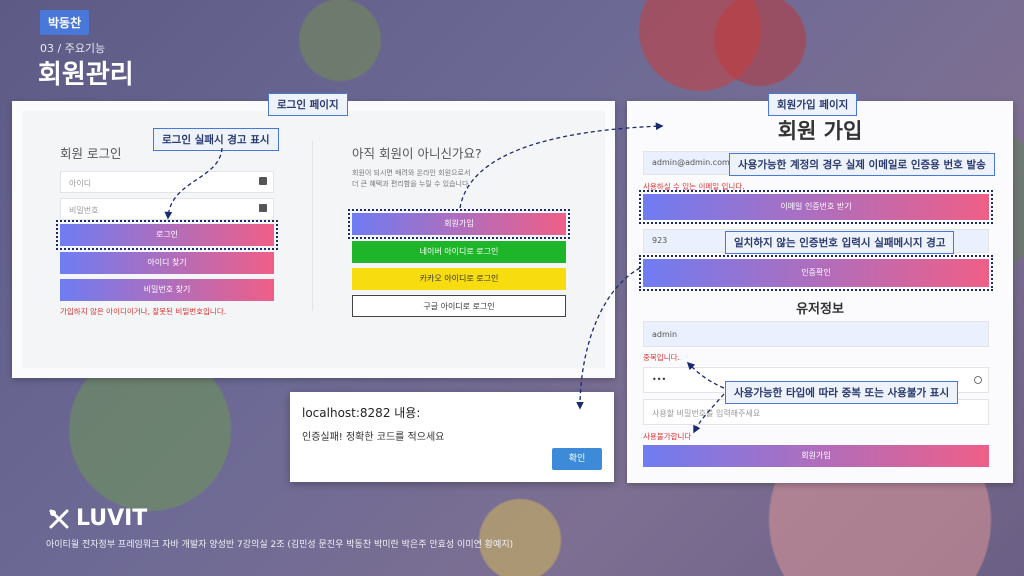 This screenshot has width=1024, height=576. I want to click on user-info-heading: 유저정보, so click(820, 309).